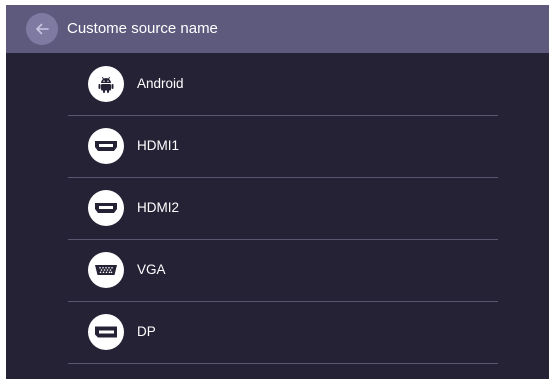 The width and height of the screenshot is (553, 382). What do you see at coordinates (160, 83) in the screenshot?
I see `source-label-android: Android` at bounding box center [160, 83].